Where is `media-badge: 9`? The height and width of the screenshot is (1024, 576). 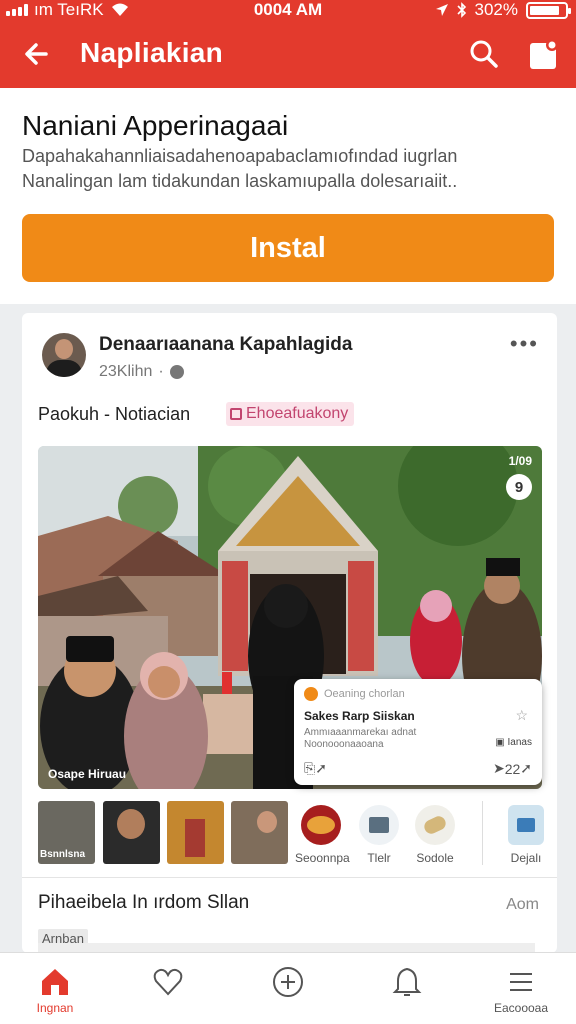
media-badge: 9 is located at coordinates (519, 487).